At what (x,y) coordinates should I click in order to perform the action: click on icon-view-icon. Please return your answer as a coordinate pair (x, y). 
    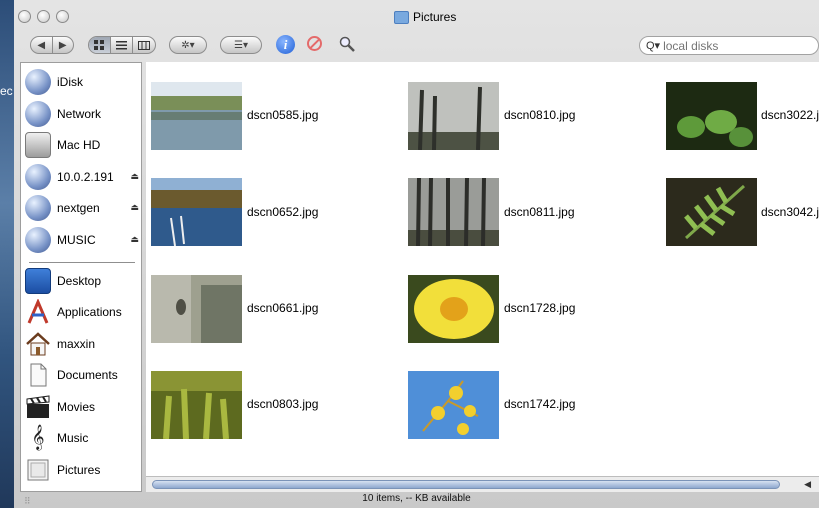
    Looking at the image, I should click on (99, 45).